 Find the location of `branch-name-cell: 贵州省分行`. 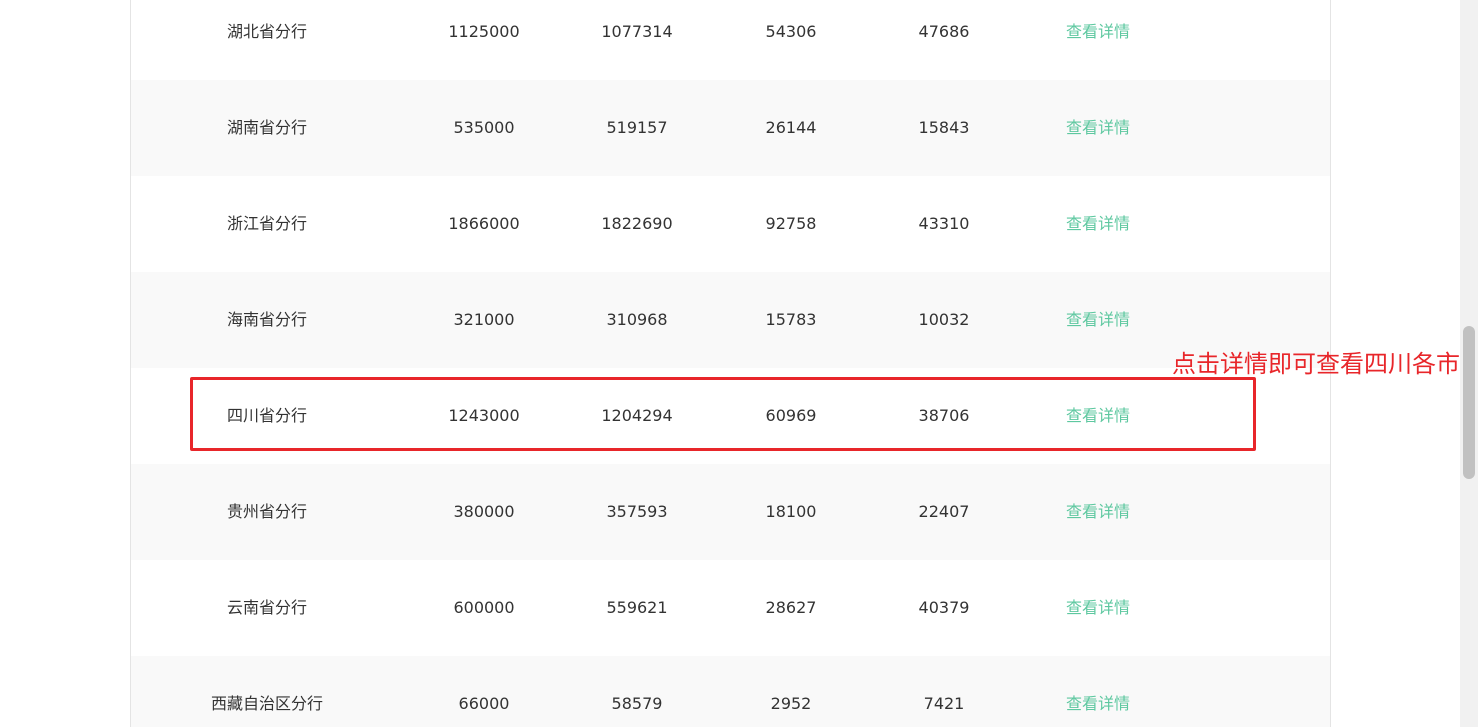

branch-name-cell: 贵州省分行 is located at coordinates (266, 511).